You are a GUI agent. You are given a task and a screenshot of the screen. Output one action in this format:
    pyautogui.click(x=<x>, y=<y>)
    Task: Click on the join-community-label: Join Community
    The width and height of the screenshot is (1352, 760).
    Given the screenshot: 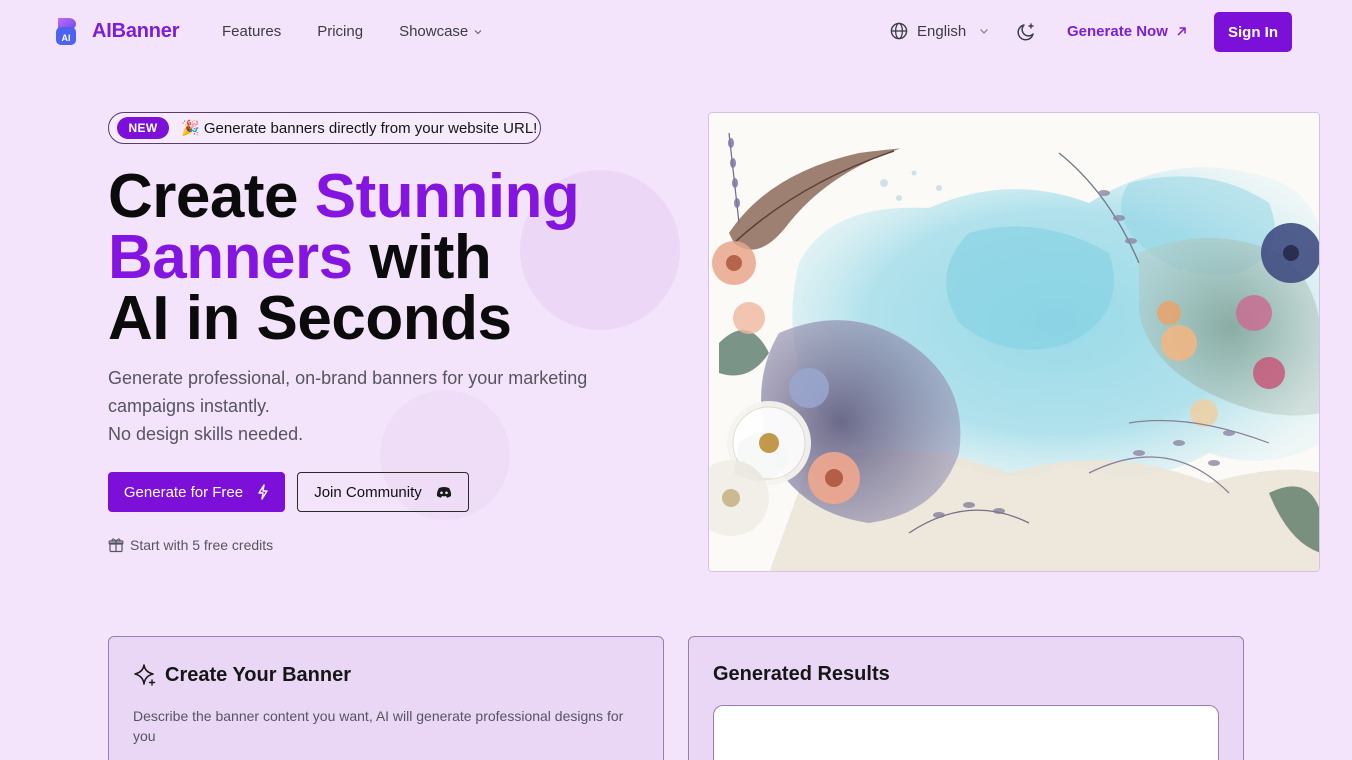 What is the action you would take?
    pyautogui.click(x=368, y=492)
    